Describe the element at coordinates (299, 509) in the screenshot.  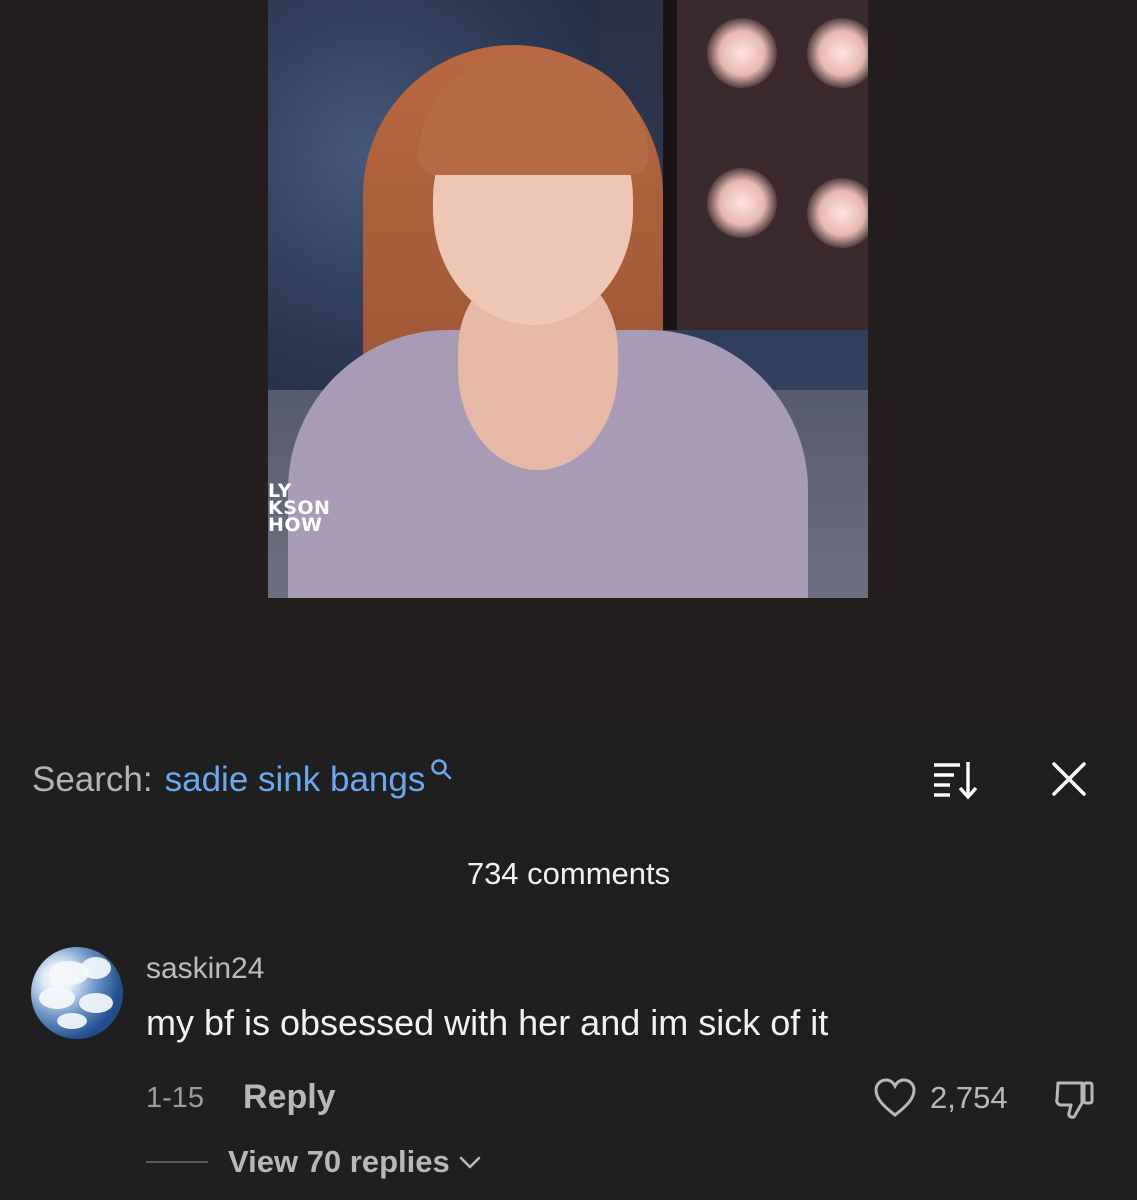
I see `show-watermark: LY KSON HOW` at that location.